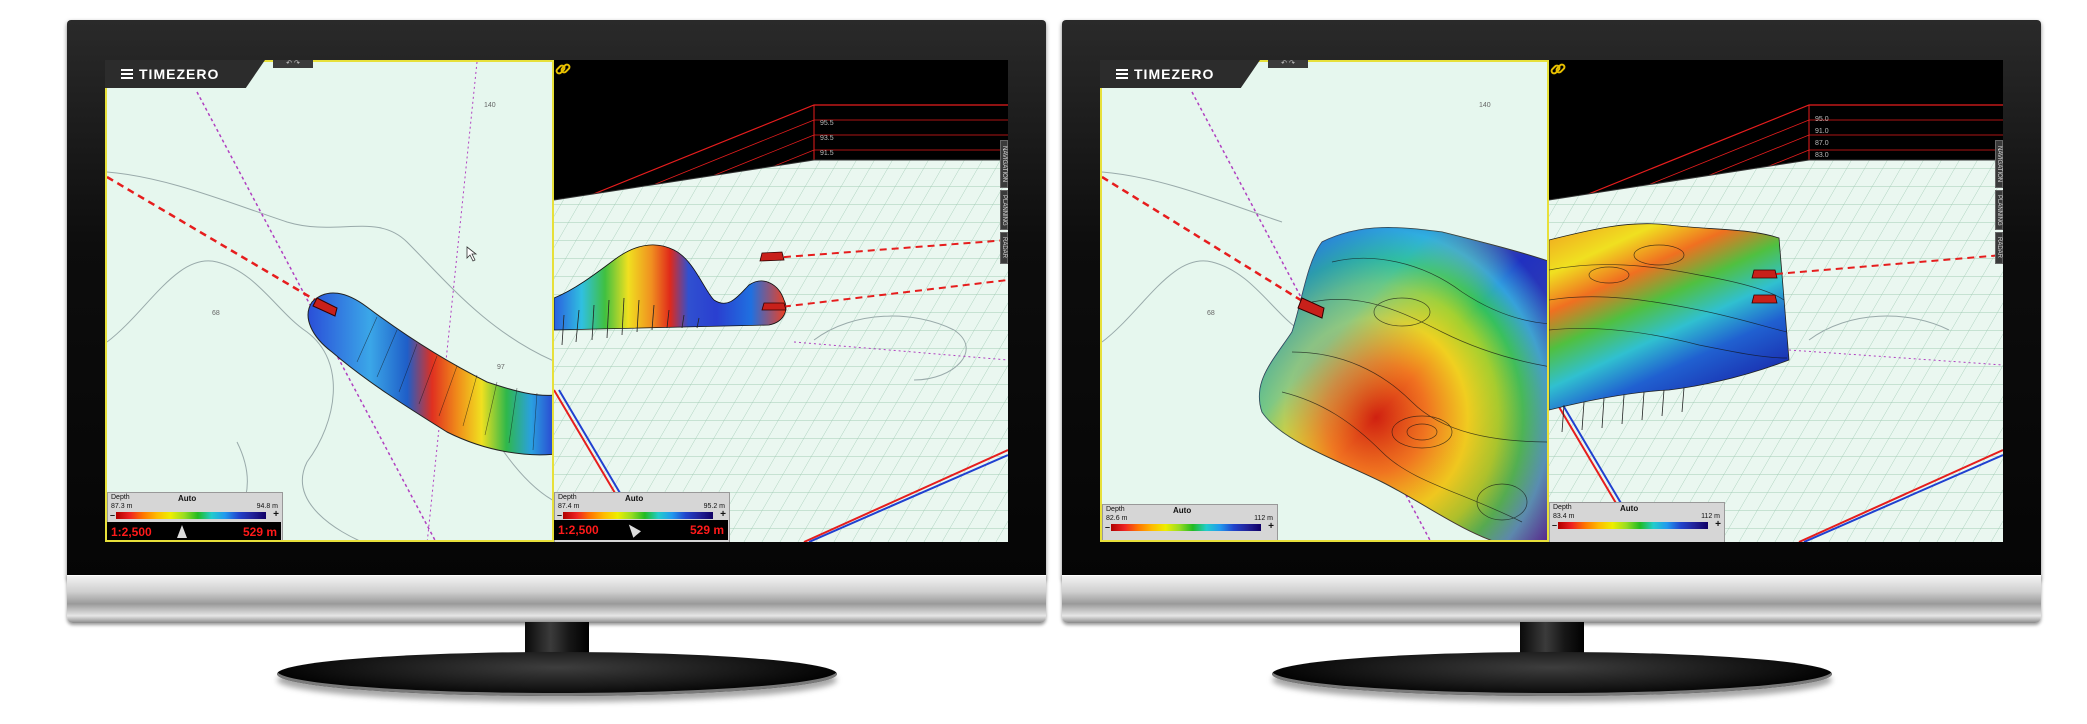 Image resolution: width=2087 pixels, height=724 pixels. Describe the element at coordinates (827, 138) in the screenshot. I see `grid-depth-label: 93.5` at that location.